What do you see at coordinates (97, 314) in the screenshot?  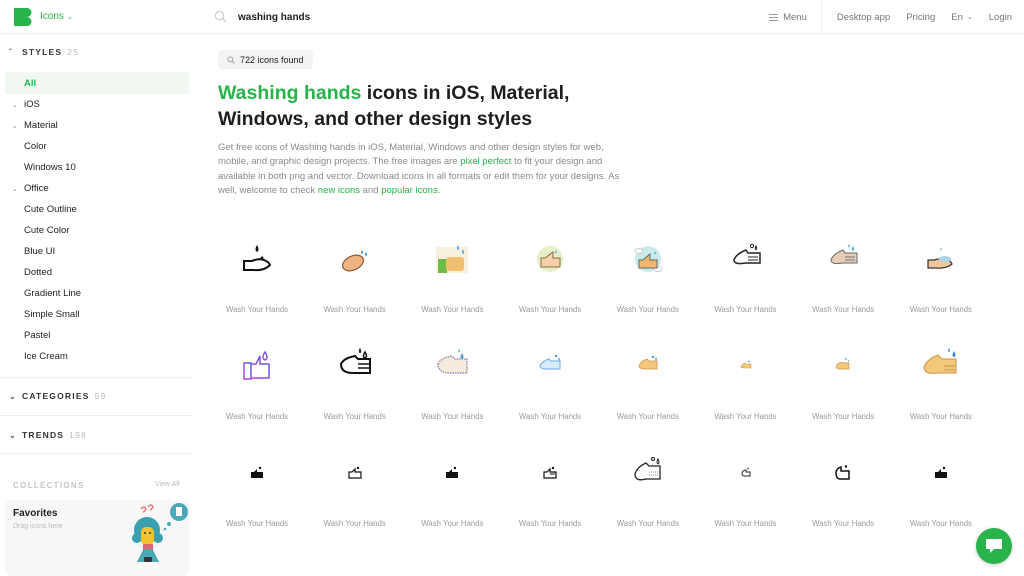 I see `style-item-simple-small: Simple Small` at bounding box center [97, 314].